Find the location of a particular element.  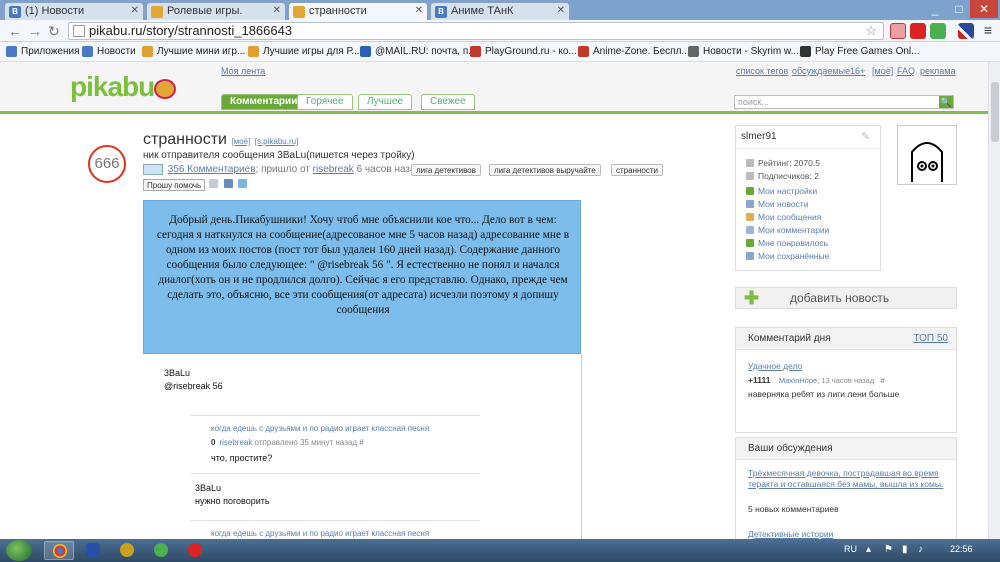

story-title: странности [моё] [s.pikabu.ru] is located at coordinates (220, 140).